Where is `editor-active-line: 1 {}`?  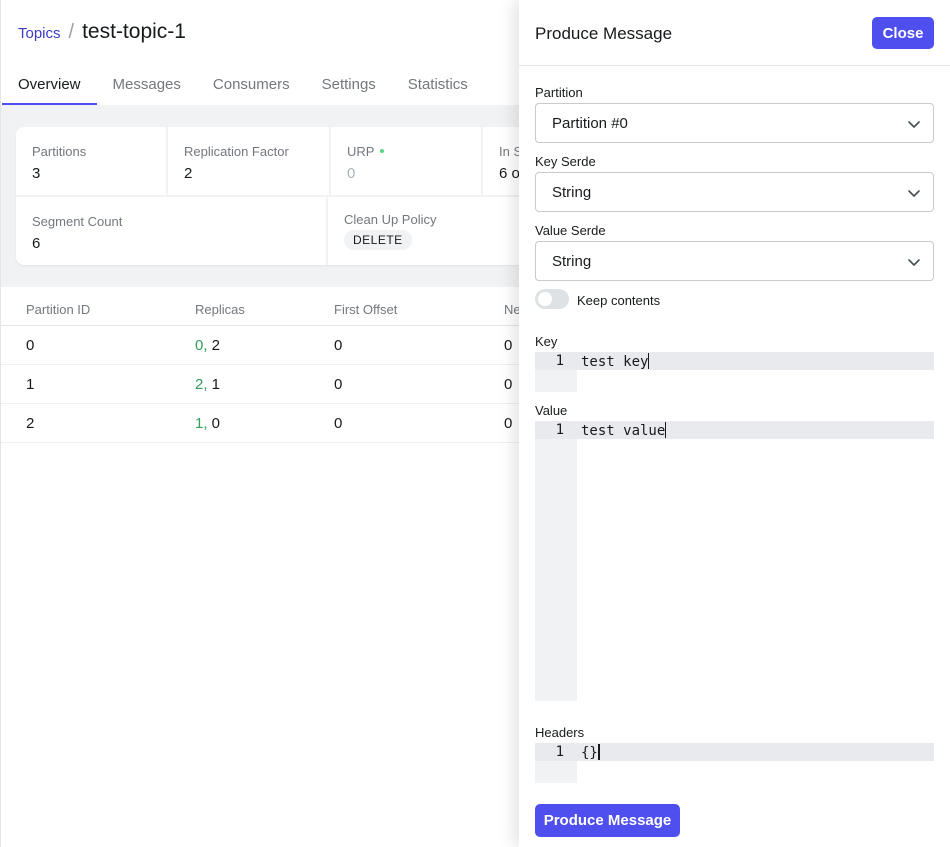
editor-active-line: 1 {} is located at coordinates (734, 752).